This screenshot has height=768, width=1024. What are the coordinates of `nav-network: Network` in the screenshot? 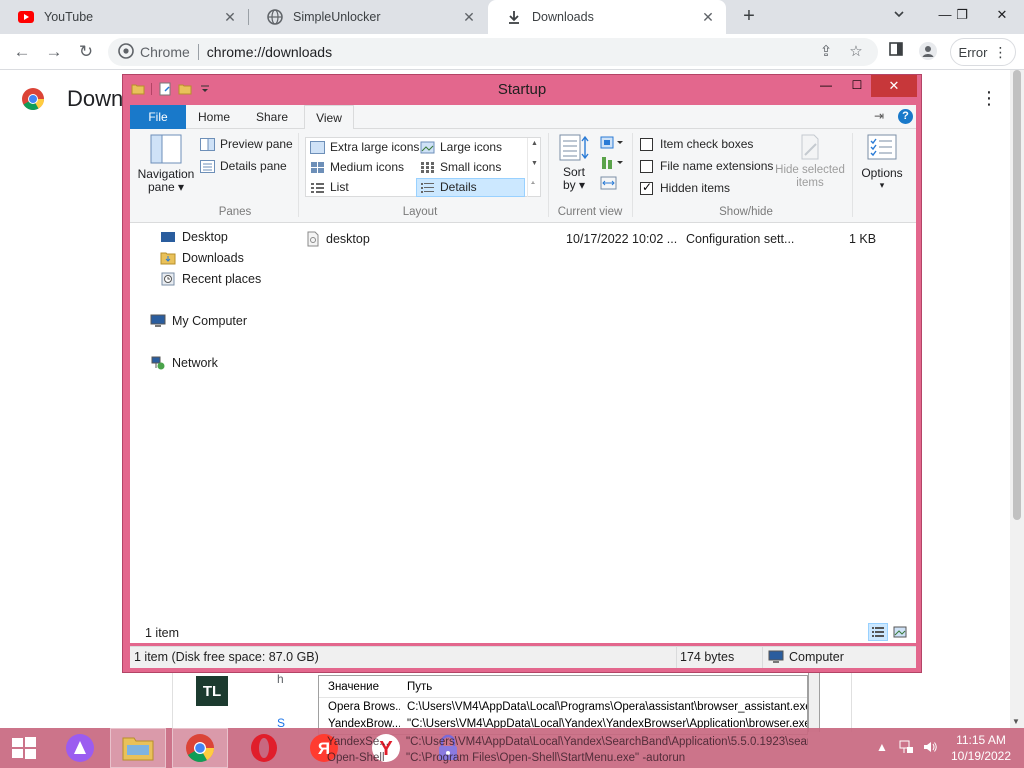 It's located at (184, 363).